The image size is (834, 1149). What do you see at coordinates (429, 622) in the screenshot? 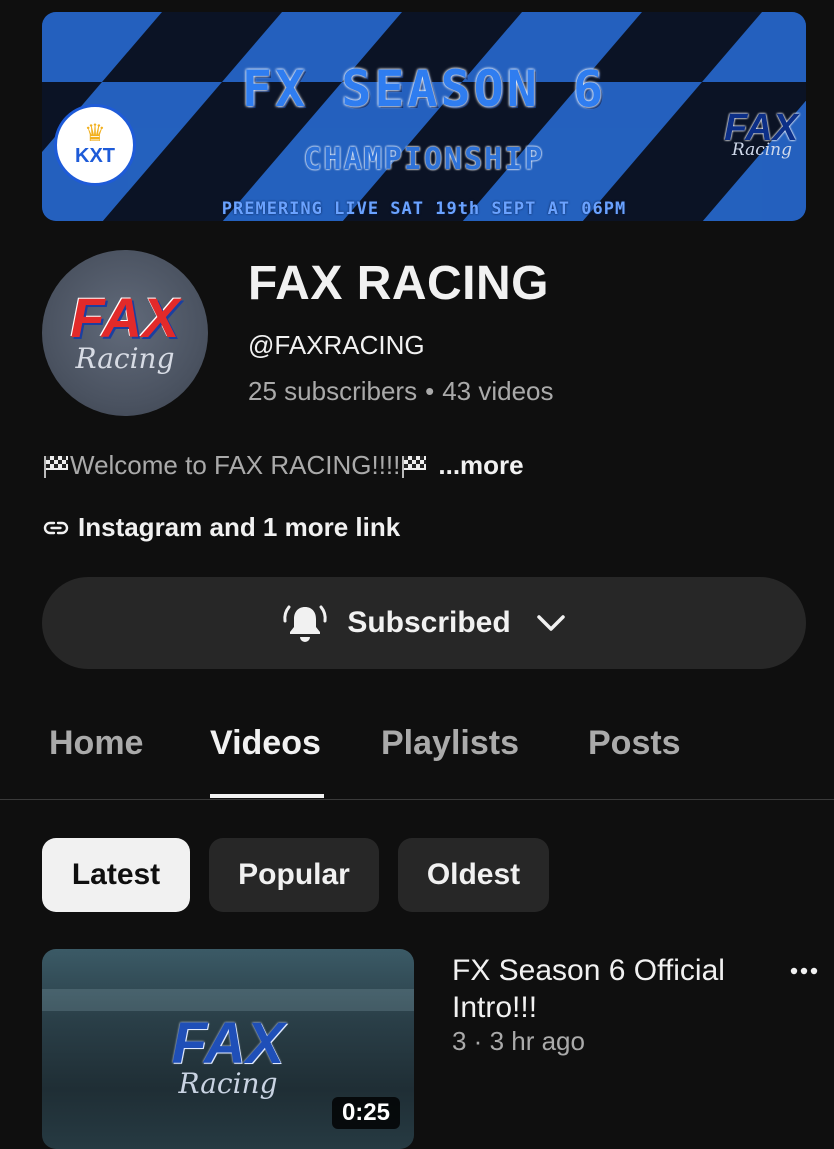
I see `subscribed-label: Subscribed` at bounding box center [429, 622].